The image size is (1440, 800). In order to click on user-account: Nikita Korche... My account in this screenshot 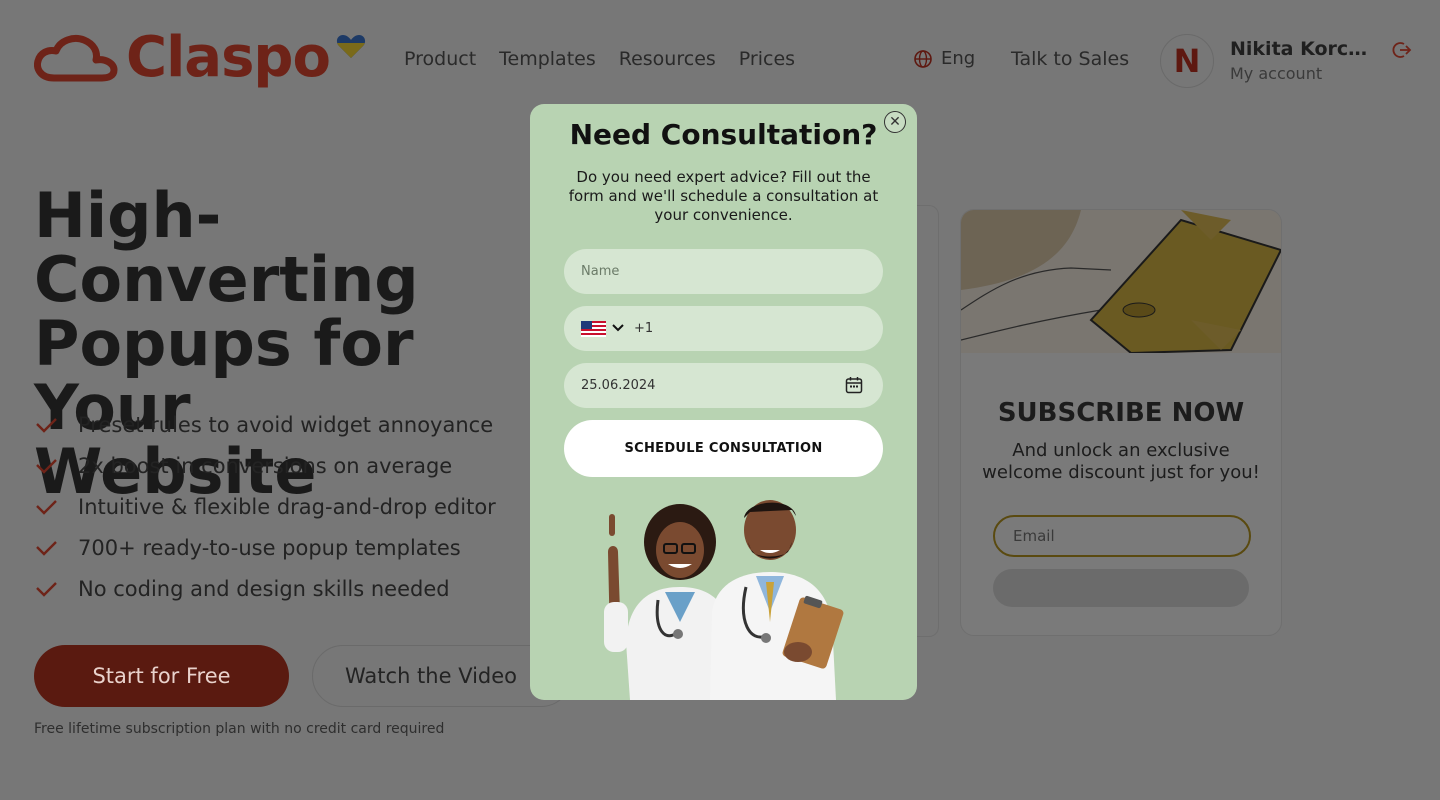, I will do `click(1305, 60)`.